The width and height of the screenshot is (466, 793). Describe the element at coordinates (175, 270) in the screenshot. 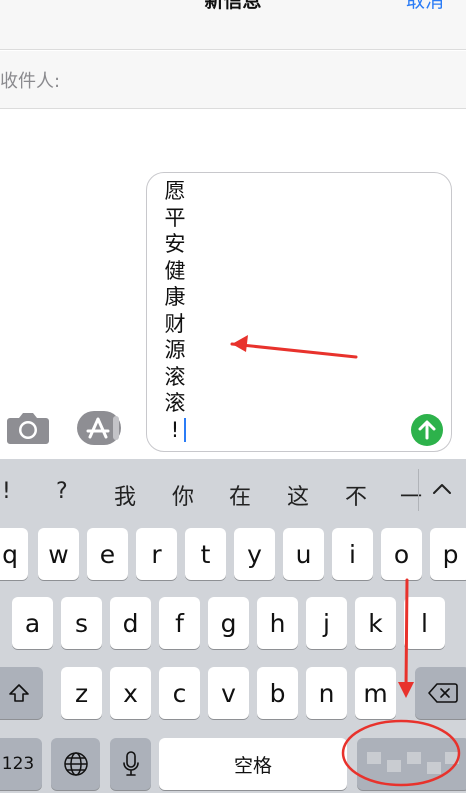

I see `message-char: 健` at that location.